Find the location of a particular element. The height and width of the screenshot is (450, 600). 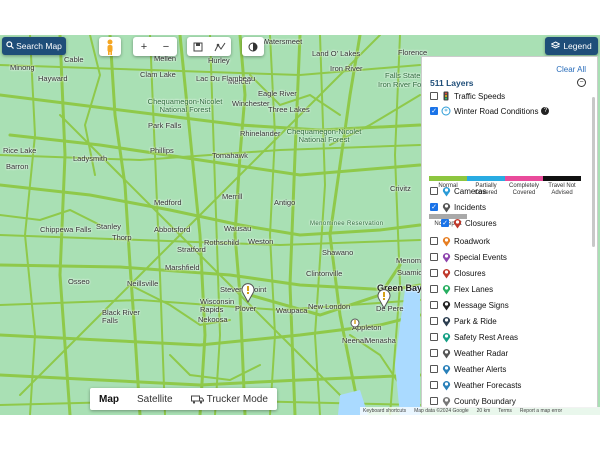

legend-label: Legend is located at coordinates (577, 46).